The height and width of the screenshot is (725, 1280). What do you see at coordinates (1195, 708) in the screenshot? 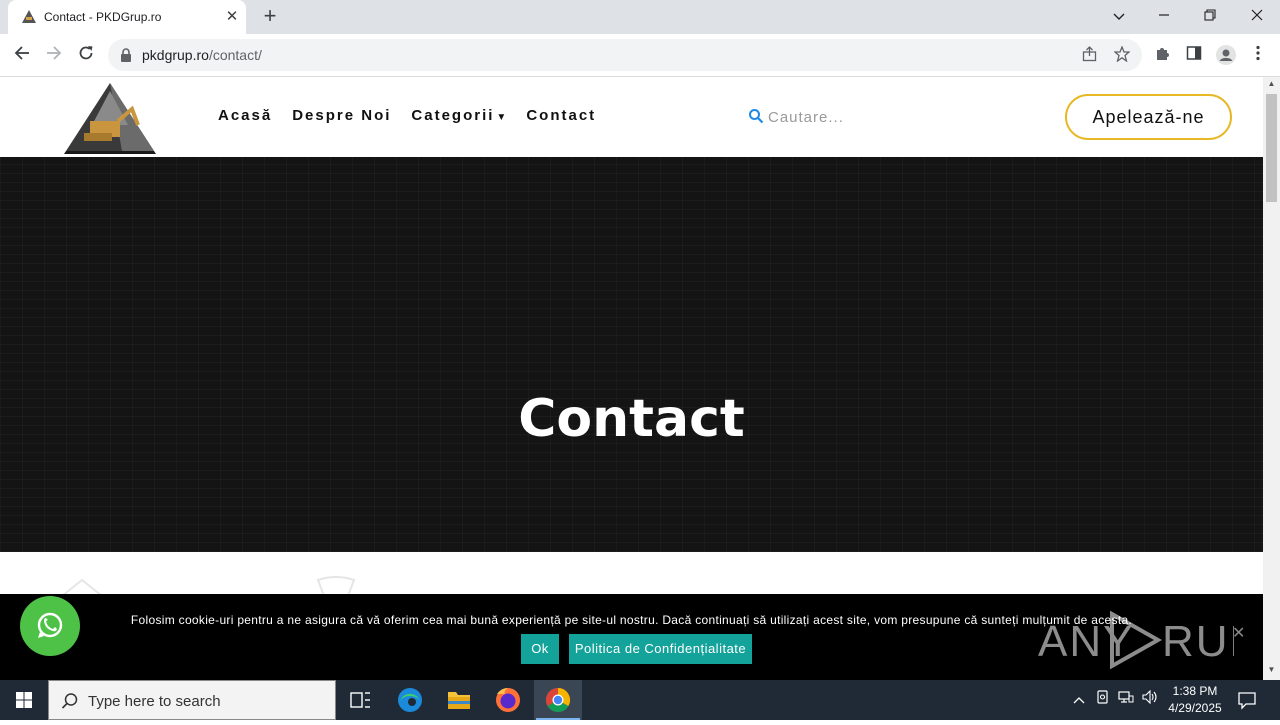
I see `clock-date: 4/29/2025` at bounding box center [1195, 708].